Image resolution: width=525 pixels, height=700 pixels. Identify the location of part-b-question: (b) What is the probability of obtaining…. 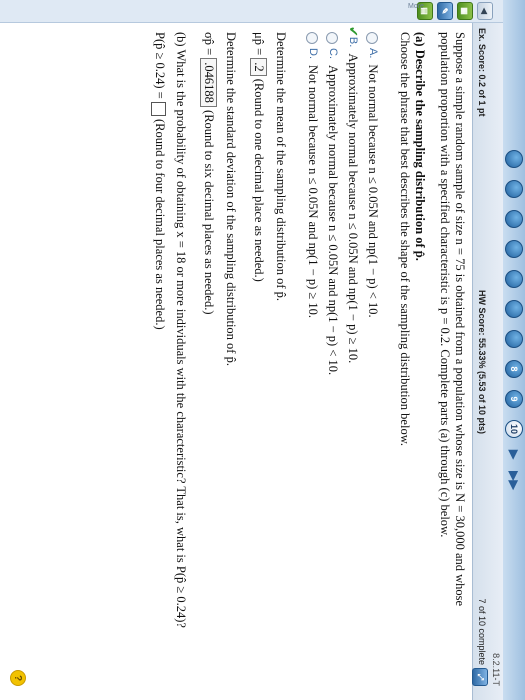
(181, 330).